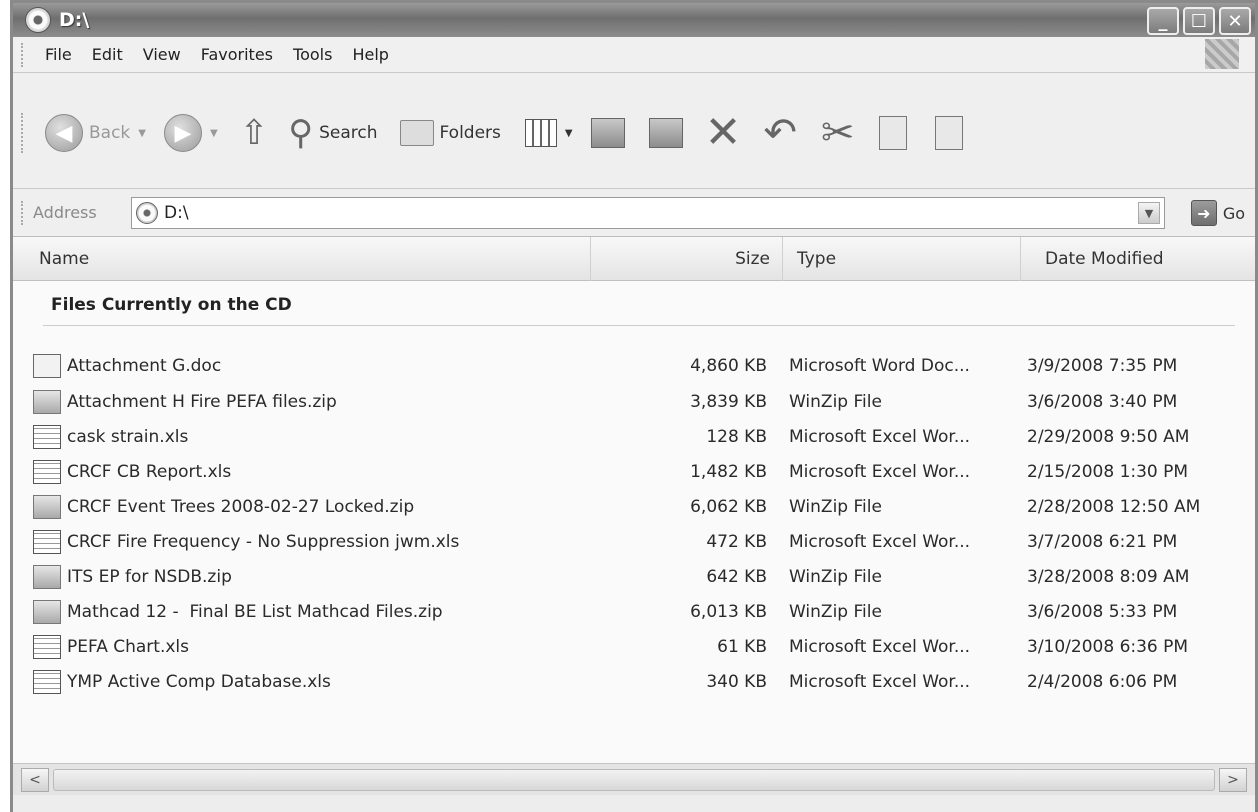 The image size is (1258, 812). I want to click on file-date-modified: 2/15/2008 1:30 PM, so click(1108, 472).